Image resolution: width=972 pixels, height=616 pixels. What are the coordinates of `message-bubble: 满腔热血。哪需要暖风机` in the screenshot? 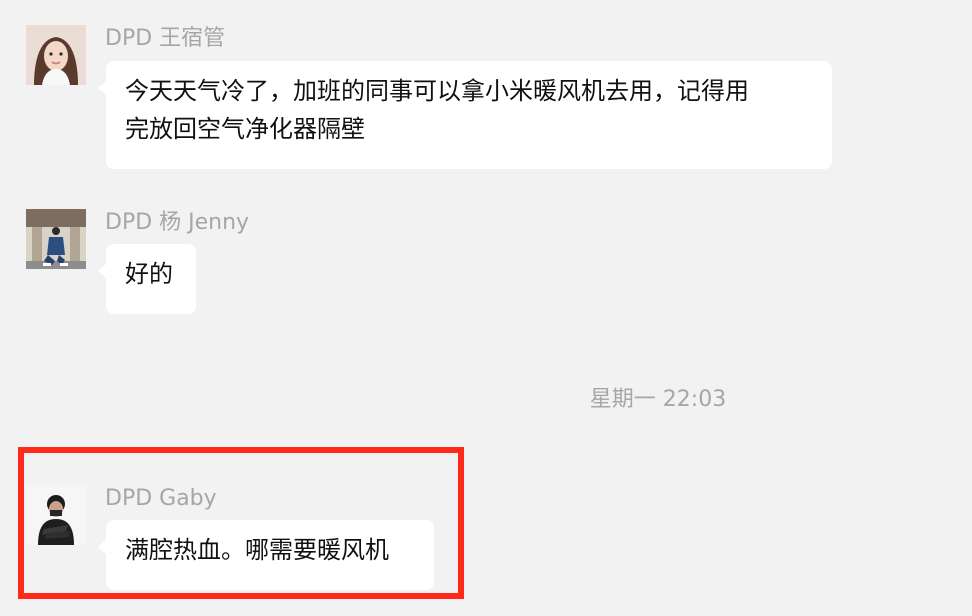 It's located at (266, 555).